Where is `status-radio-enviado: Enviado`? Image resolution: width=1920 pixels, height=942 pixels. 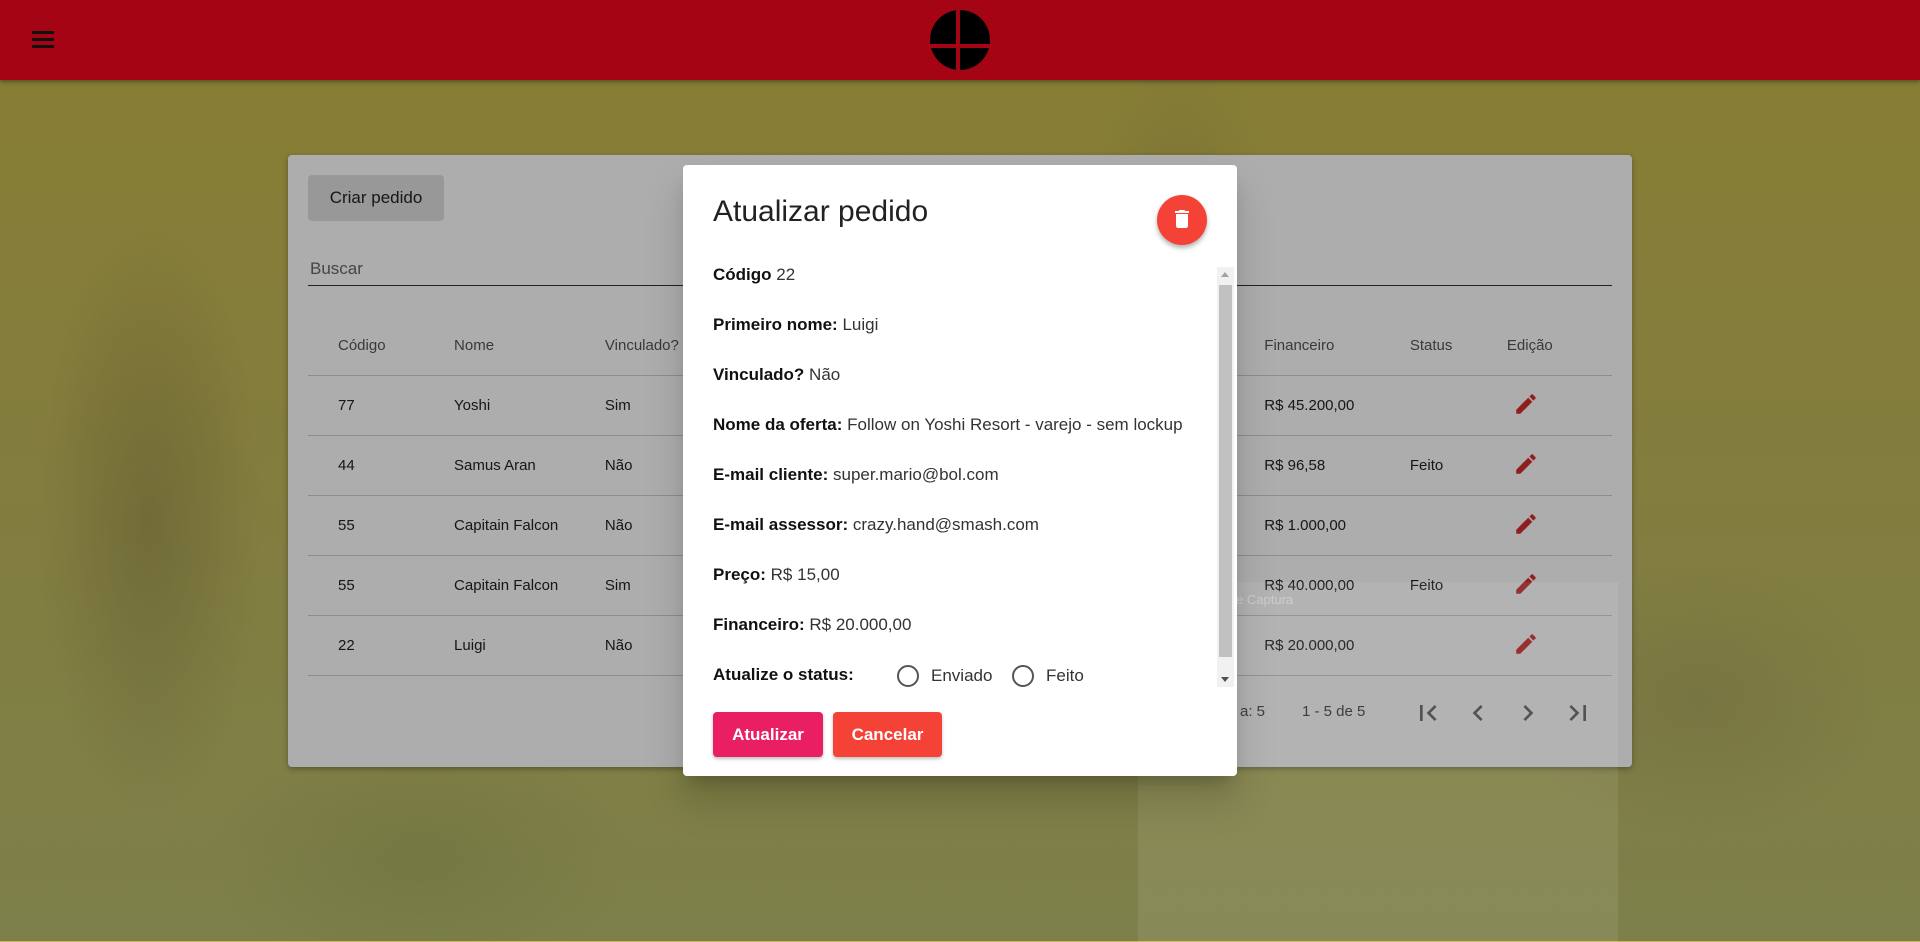 status-radio-enviado: Enviado is located at coordinates (944, 676).